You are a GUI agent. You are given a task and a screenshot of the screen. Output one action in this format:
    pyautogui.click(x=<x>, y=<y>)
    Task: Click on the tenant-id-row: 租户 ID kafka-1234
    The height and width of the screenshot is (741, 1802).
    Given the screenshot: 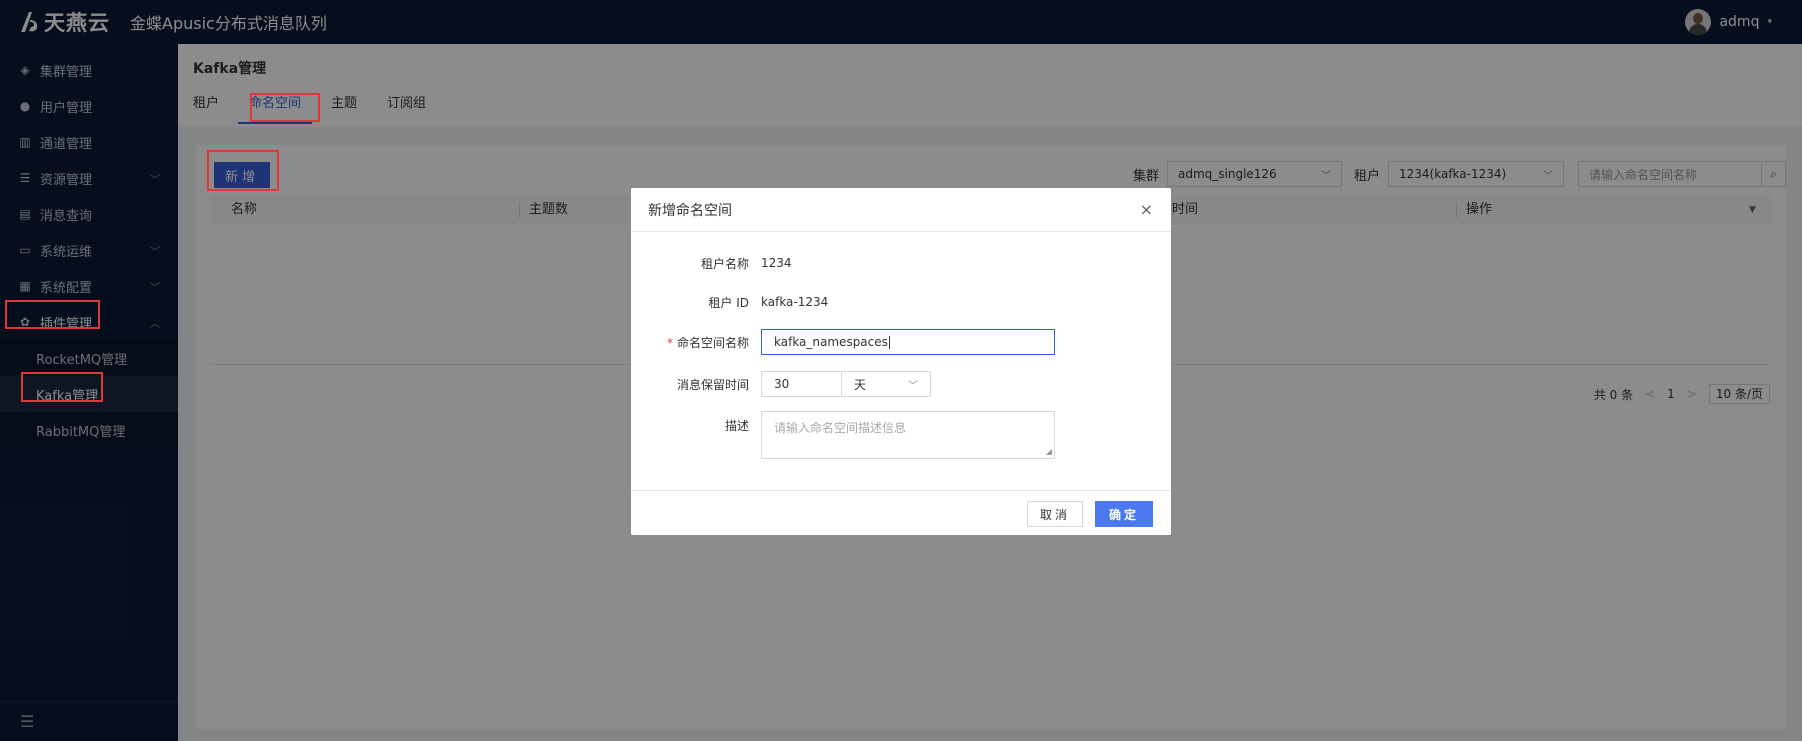 What is the action you would take?
    pyautogui.click(x=729, y=302)
    